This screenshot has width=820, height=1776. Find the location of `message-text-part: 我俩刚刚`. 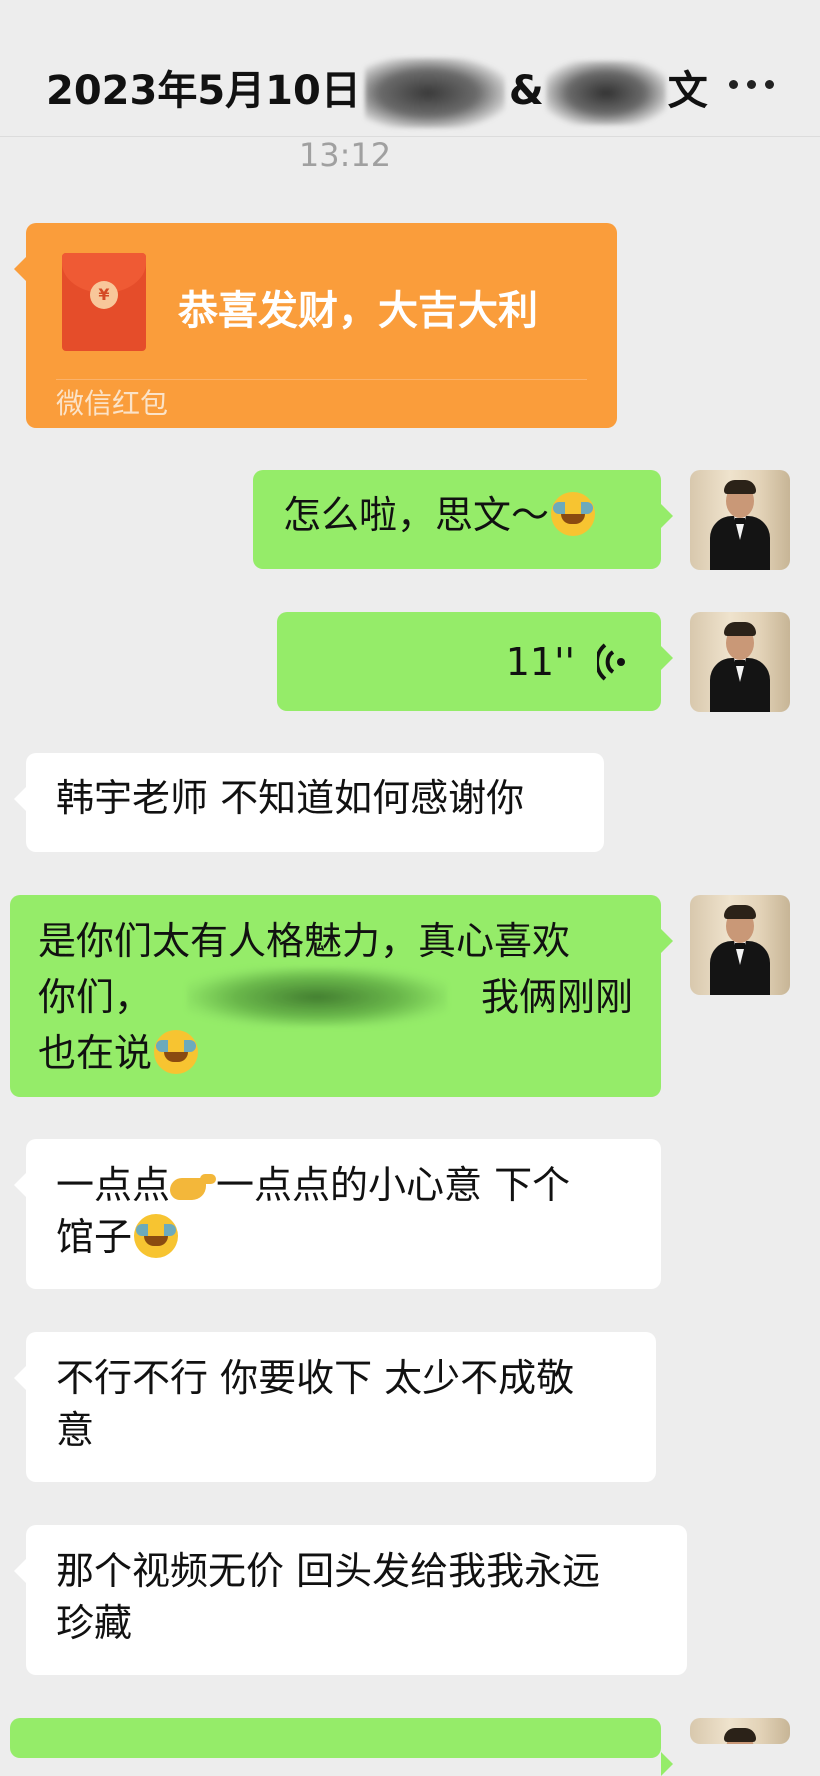

message-text-part: 我俩刚刚 is located at coordinates (556, 997).